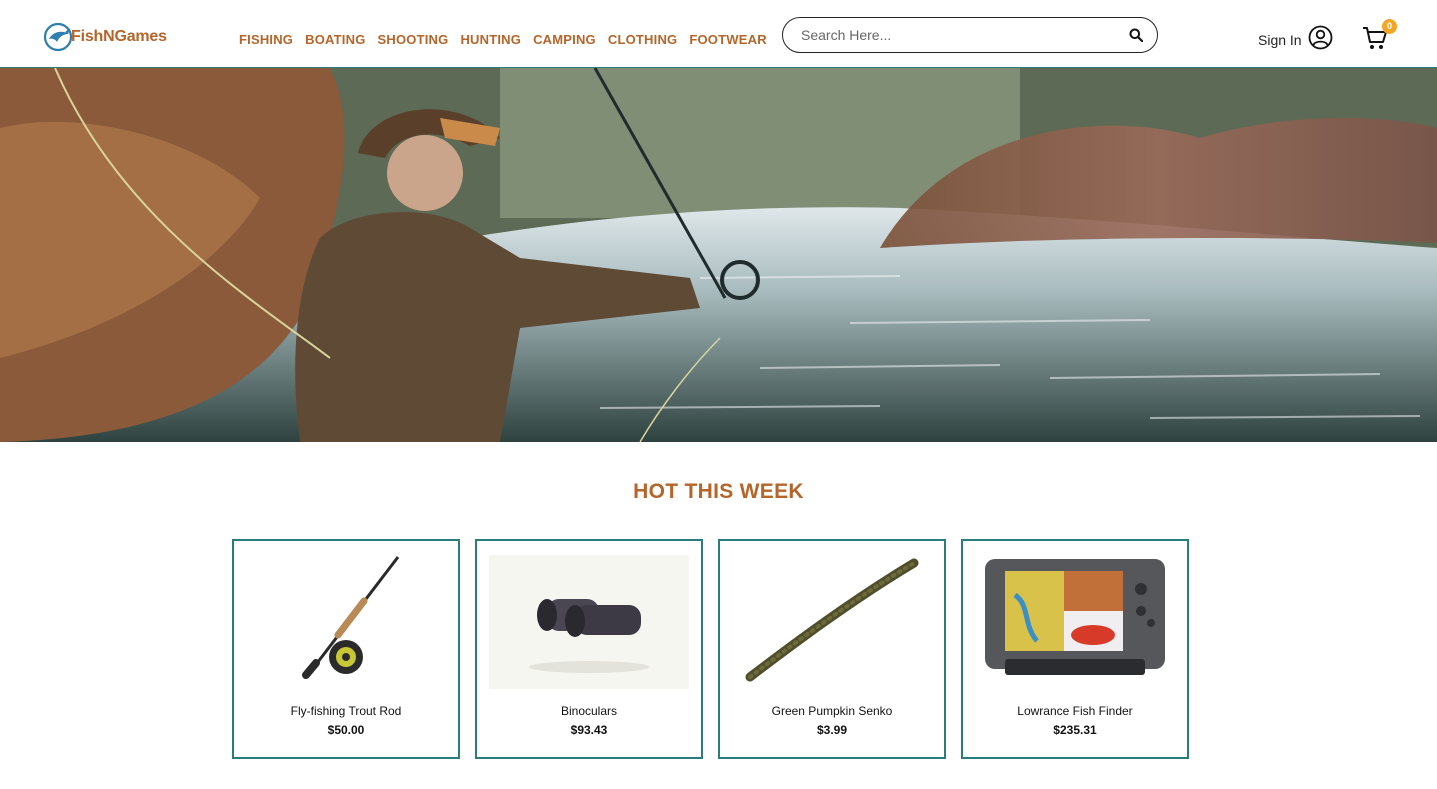 This screenshot has width=1437, height=789. Describe the element at coordinates (346, 730) in the screenshot. I see `product-price: $50.00` at that location.